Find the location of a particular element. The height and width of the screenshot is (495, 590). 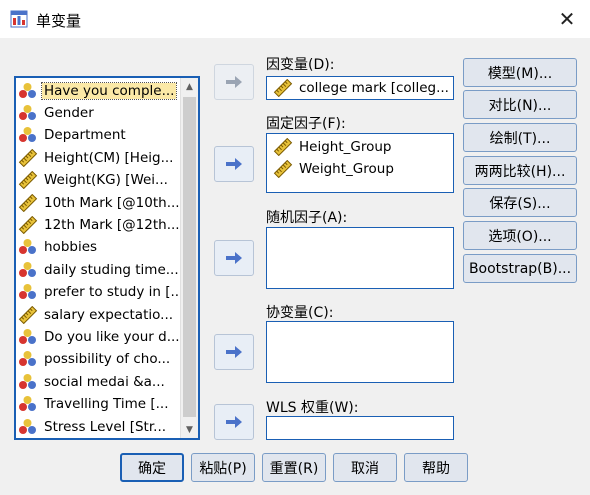

paste-button: 粘贴(P) is located at coordinates (223, 467).